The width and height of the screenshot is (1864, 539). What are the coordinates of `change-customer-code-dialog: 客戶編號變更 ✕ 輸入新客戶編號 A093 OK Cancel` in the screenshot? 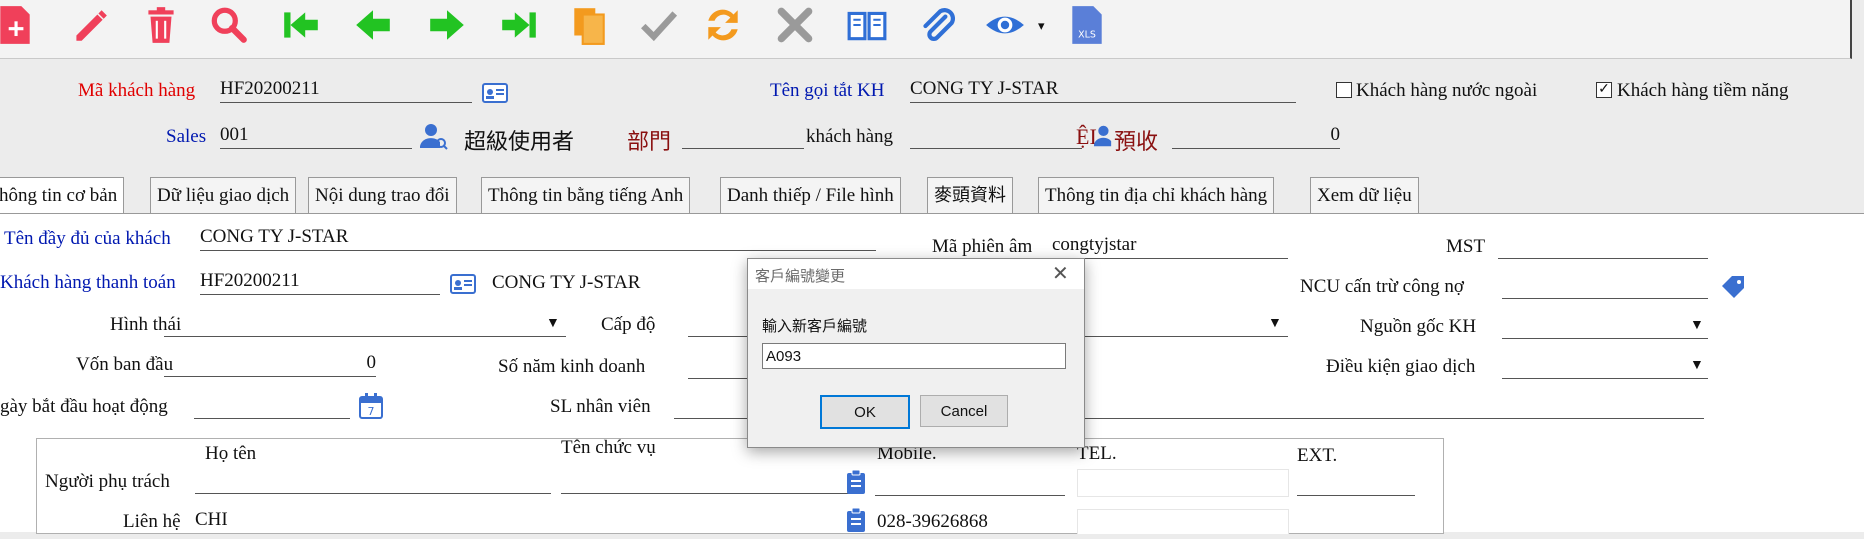 It's located at (916, 353).